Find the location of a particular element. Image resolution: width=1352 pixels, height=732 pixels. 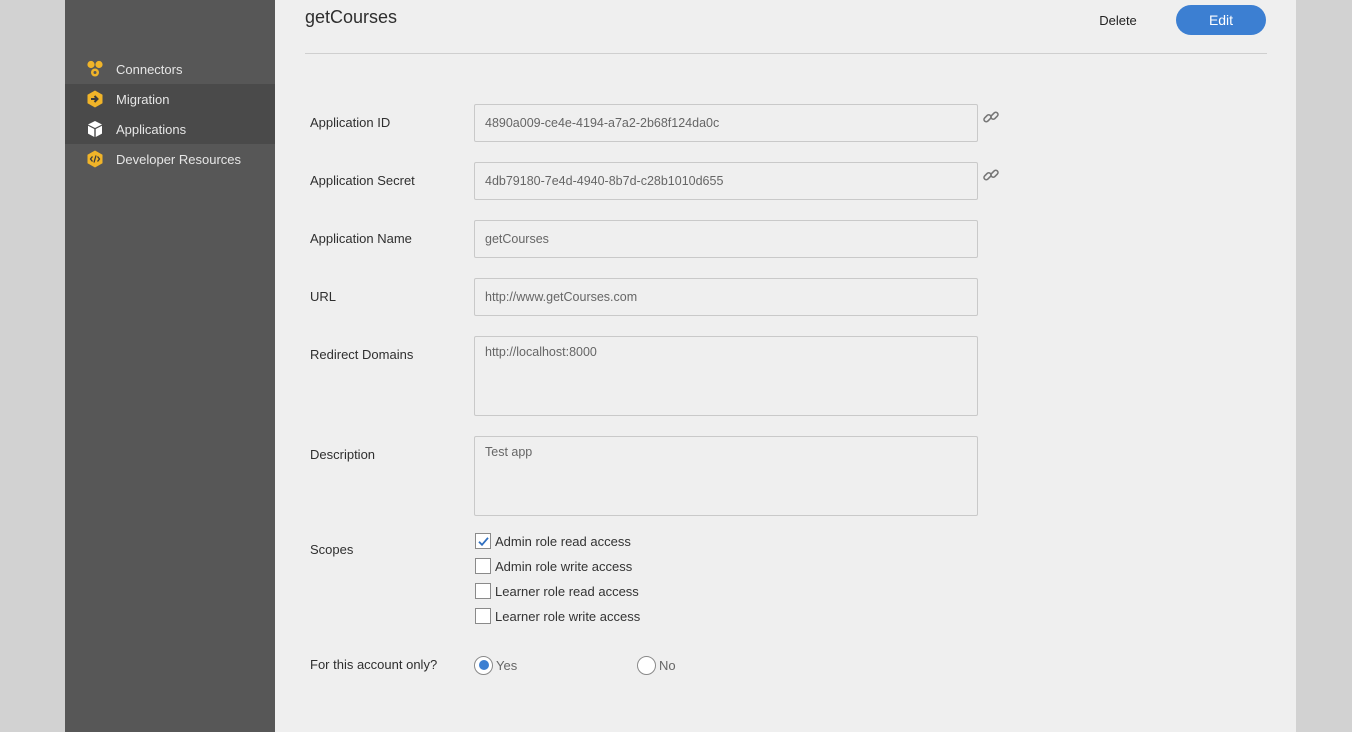

account-only-yes-radio: Yes is located at coordinates (495, 665).